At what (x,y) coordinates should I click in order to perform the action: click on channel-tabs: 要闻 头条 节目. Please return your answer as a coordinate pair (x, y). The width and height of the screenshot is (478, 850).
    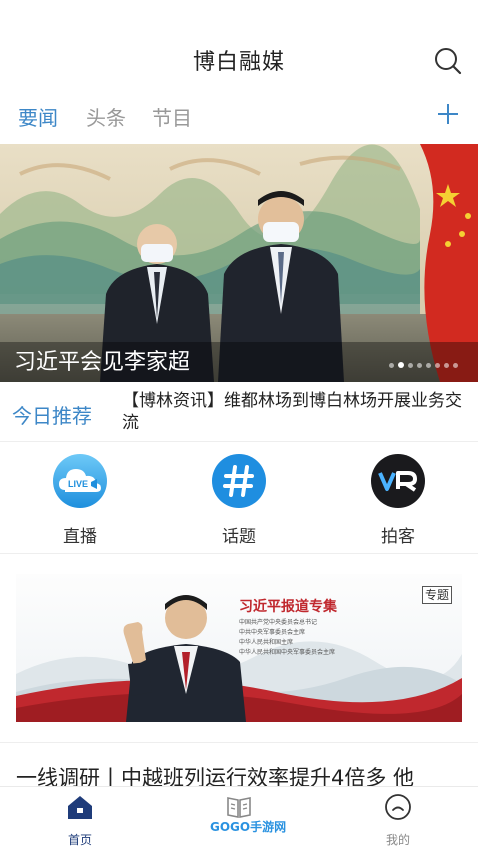
    Looking at the image, I should click on (239, 118).